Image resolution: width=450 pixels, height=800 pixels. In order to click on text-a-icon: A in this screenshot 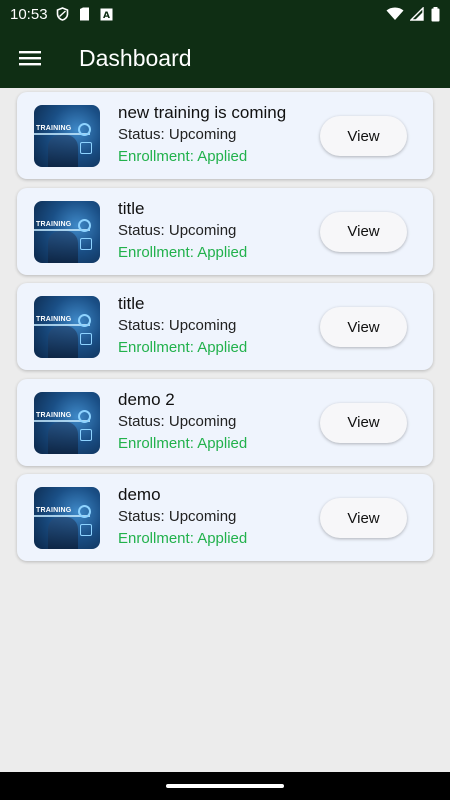, I will do `click(107, 14)`.